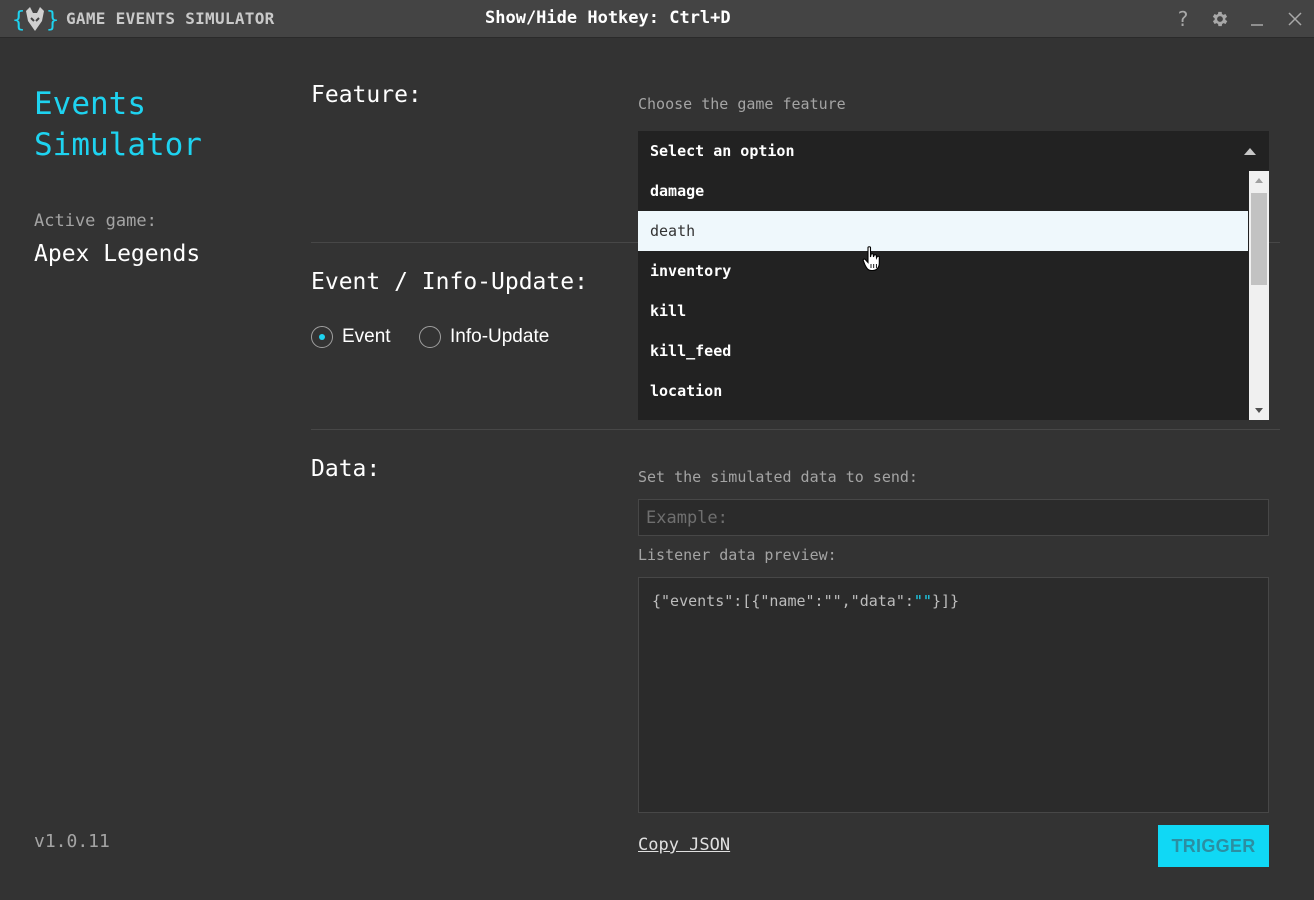 Image resolution: width=1314 pixels, height=900 pixels. Describe the element at coordinates (1295, 19) in the screenshot. I see `close-icon` at that location.